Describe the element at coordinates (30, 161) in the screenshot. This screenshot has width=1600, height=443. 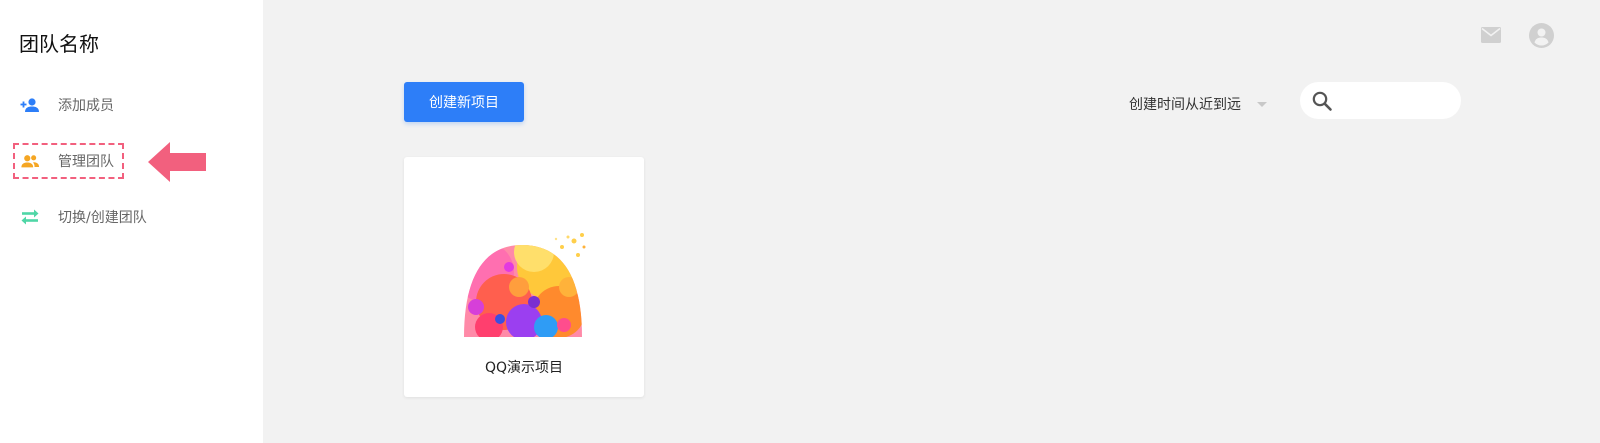
I see `group-icon` at that location.